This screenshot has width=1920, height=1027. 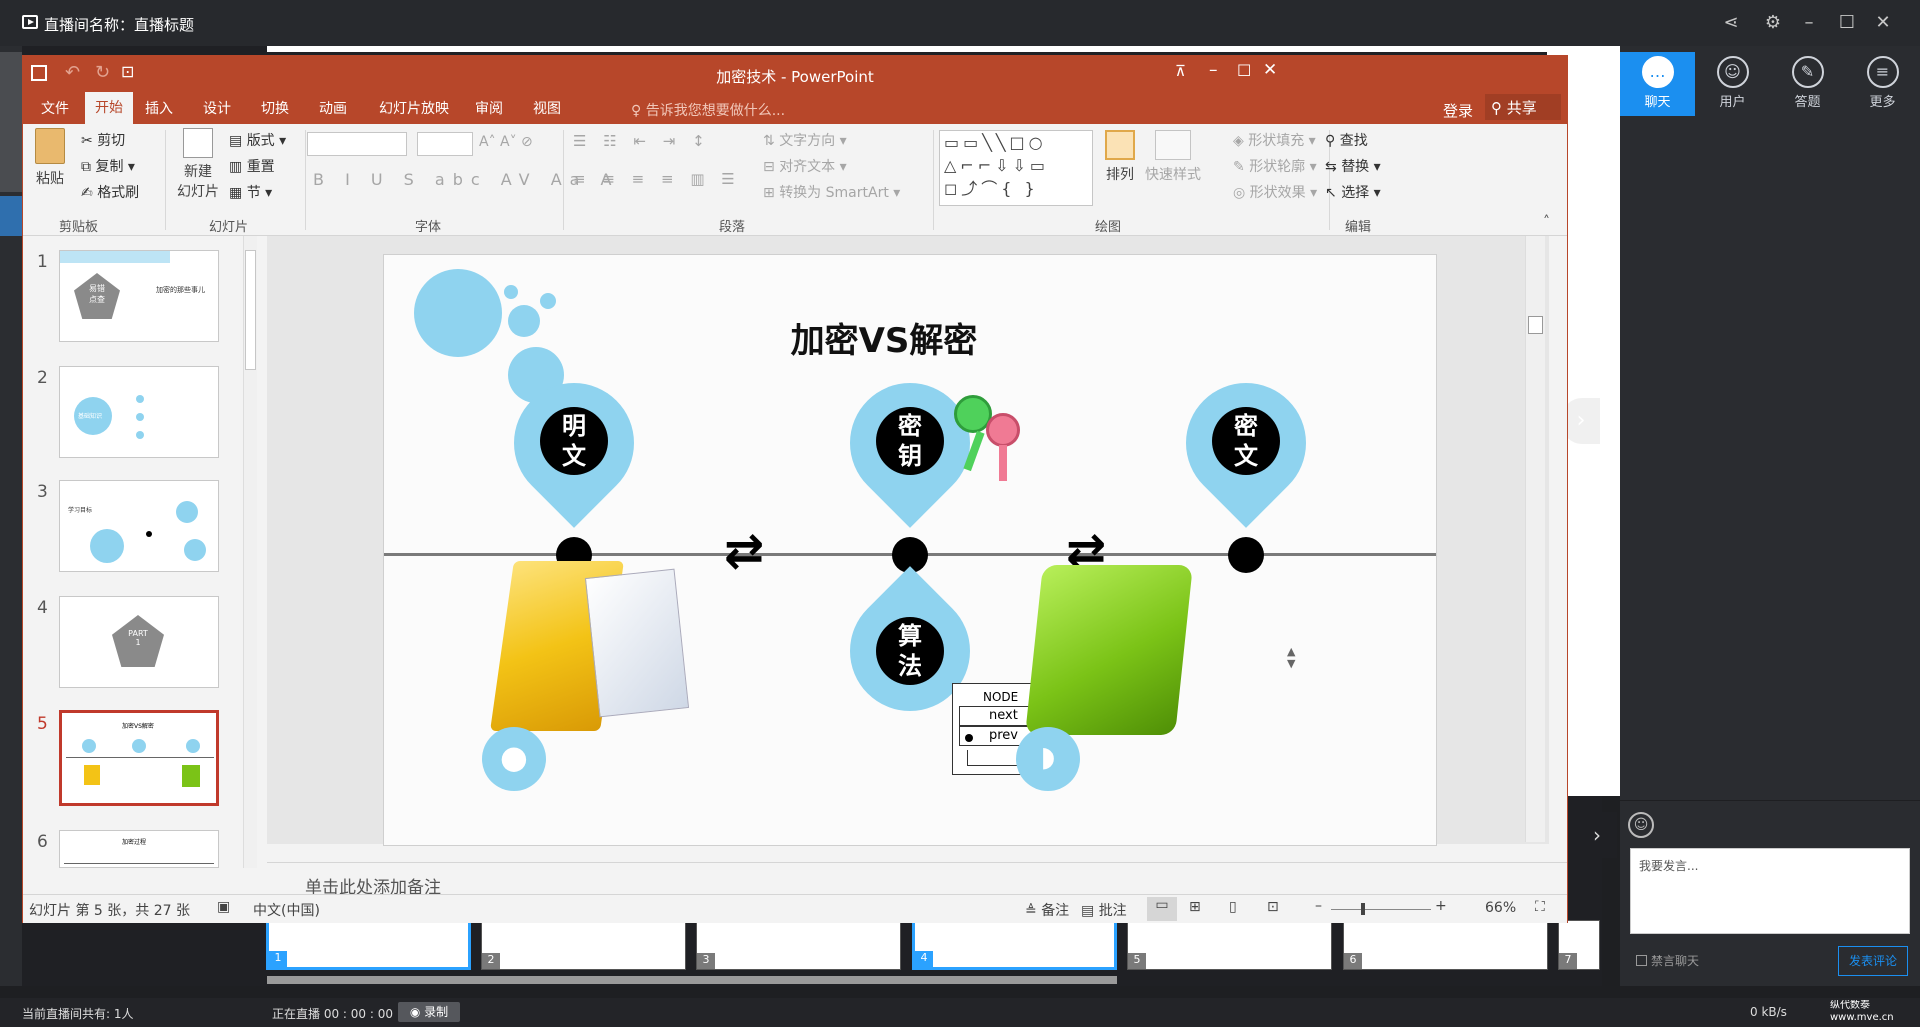 What do you see at coordinates (1273, 907) in the screenshot?
I see `slideshow-button: ⊡` at bounding box center [1273, 907].